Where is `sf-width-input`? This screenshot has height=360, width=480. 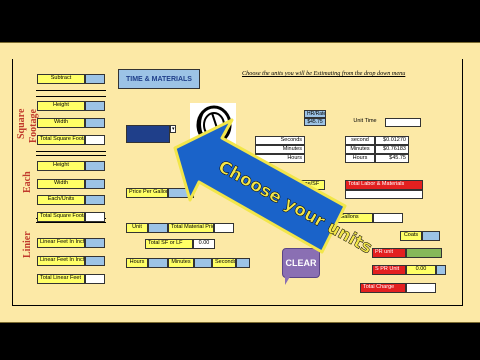
sf-width-input is located at coordinates (95, 123).